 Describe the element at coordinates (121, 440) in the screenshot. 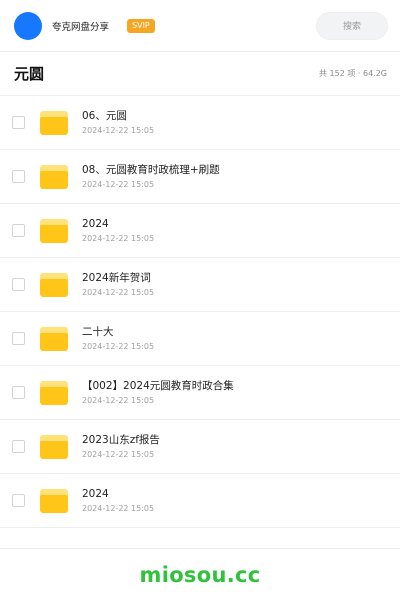

I see `item-name: 2023山东zf报告` at that location.